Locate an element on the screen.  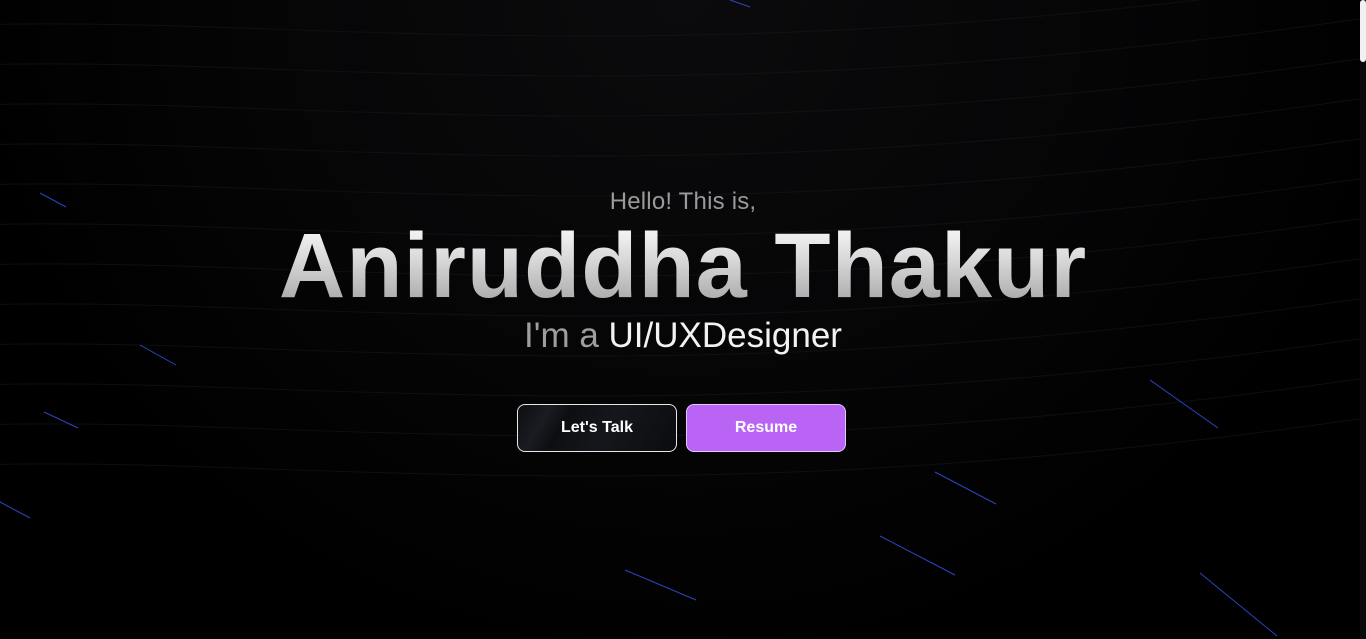
lets-talk-label: Let's Talk is located at coordinates (597, 427).